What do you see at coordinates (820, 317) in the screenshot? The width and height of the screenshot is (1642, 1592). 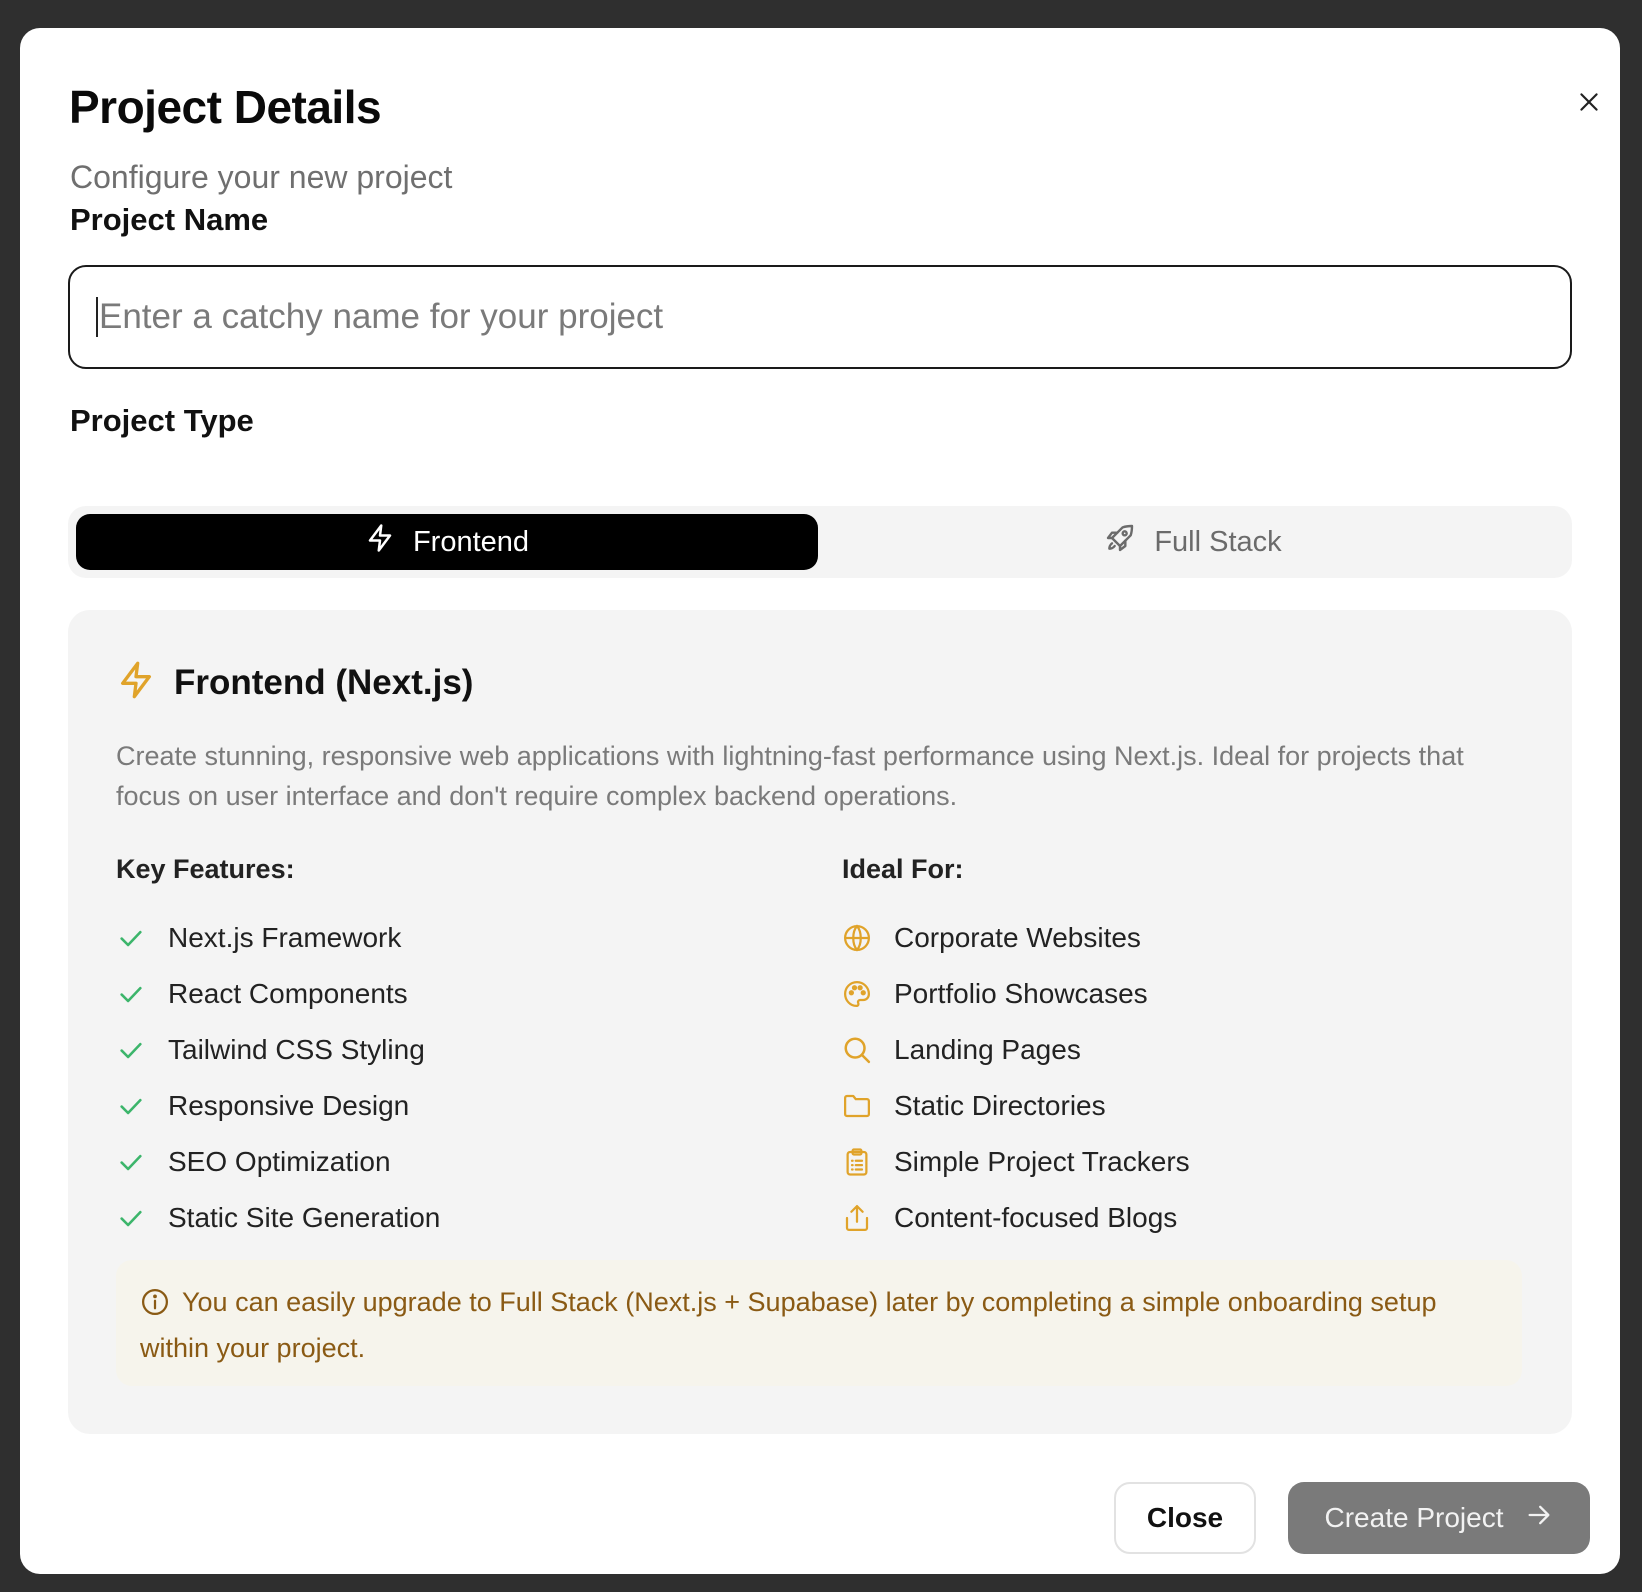 I see `project-name-input: Enter a catchy name for your project` at bounding box center [820, 317].